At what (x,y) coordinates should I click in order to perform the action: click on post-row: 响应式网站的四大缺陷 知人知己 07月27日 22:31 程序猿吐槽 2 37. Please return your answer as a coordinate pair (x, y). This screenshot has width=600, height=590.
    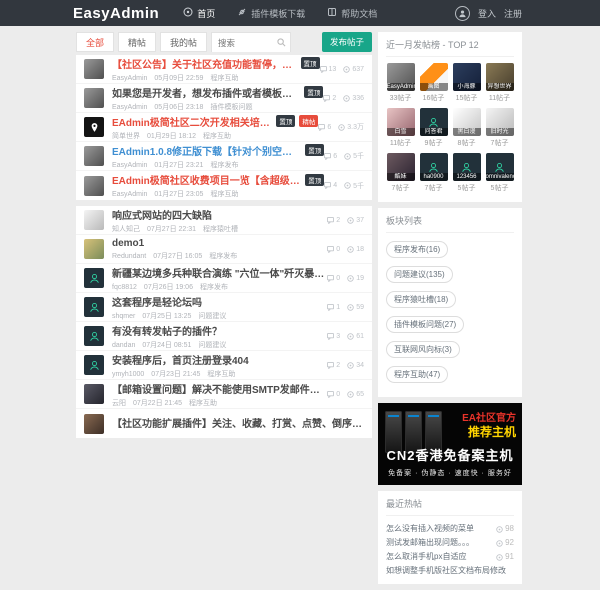
    Looking at the image, I should click on (224, 220).